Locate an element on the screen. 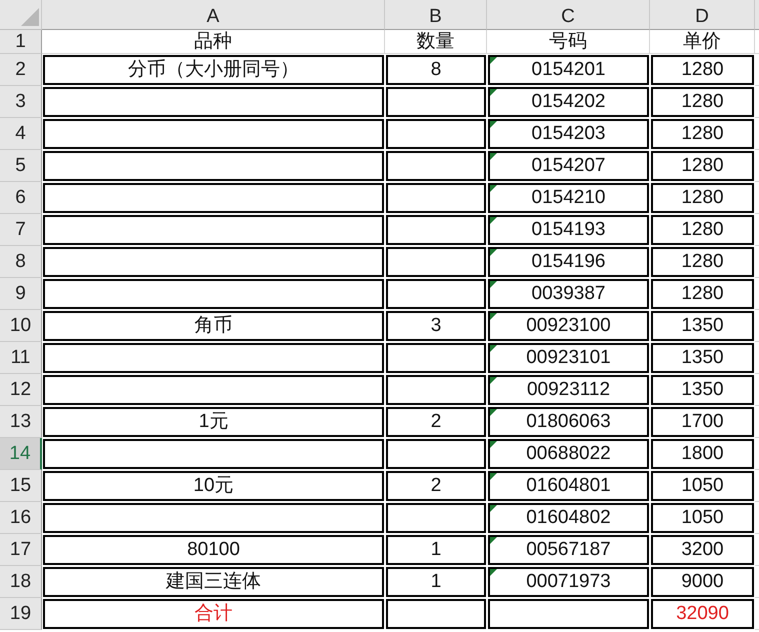 This screenshot has width=759, height=632. row-header: 14 is located at coordinates (21, 454).